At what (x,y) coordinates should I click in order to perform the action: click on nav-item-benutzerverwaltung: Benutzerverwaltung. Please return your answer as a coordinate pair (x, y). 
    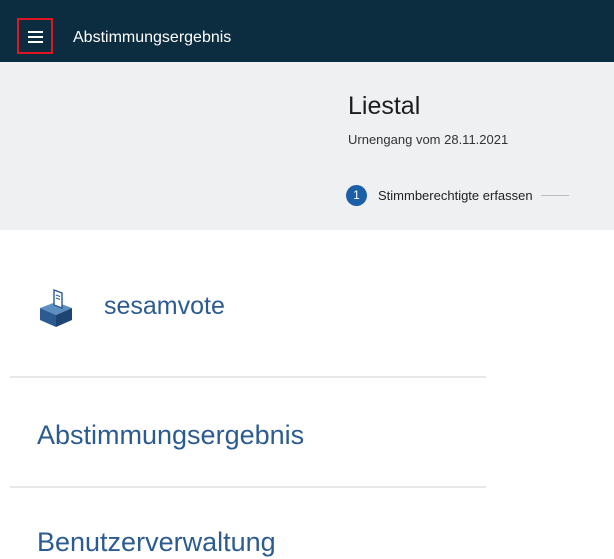
    Looking at the image, I should click on (156, 542).